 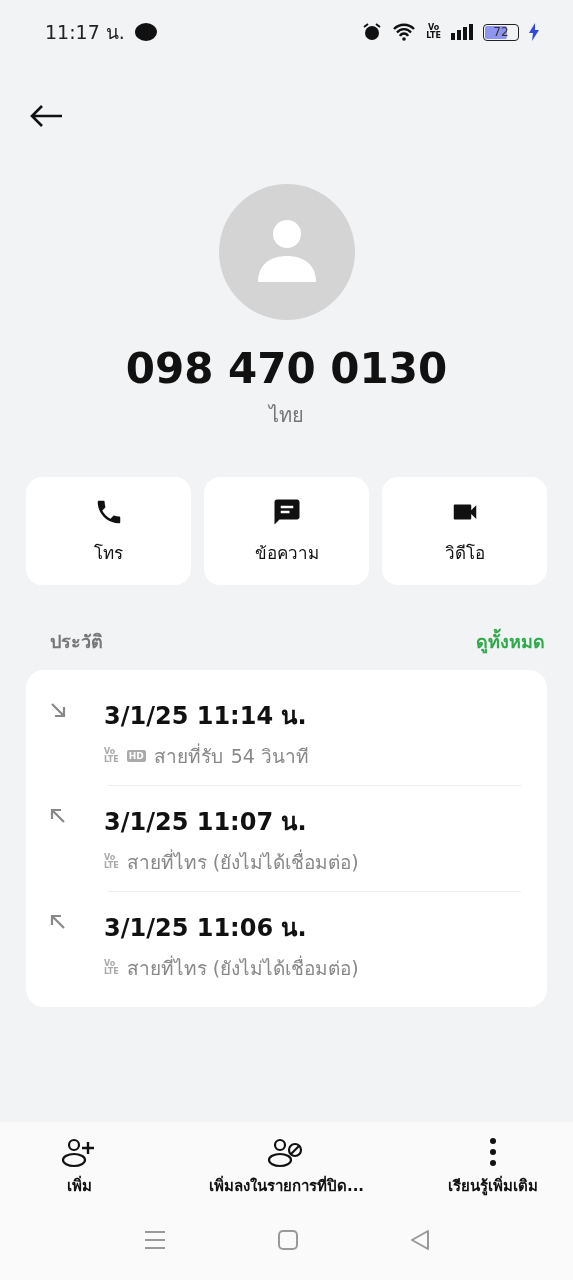 I want to click on avatar-icon, so click(x=286, y=252).